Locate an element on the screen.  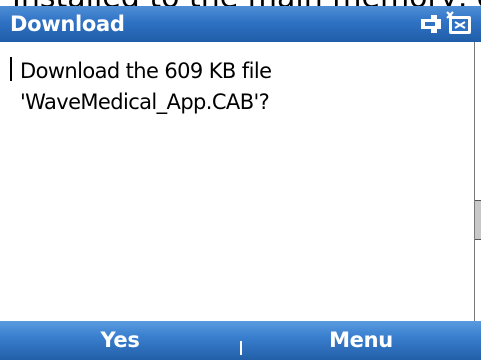
message-line-1: Download the 609 KB file is located at coordinates (146, 71).